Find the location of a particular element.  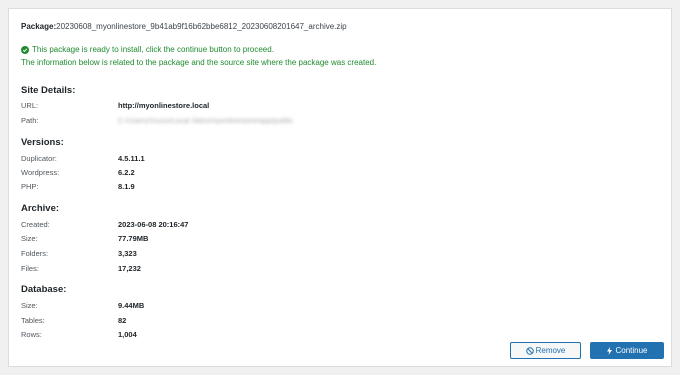

files-value: 17,232 is located at coordinates (129, 268).